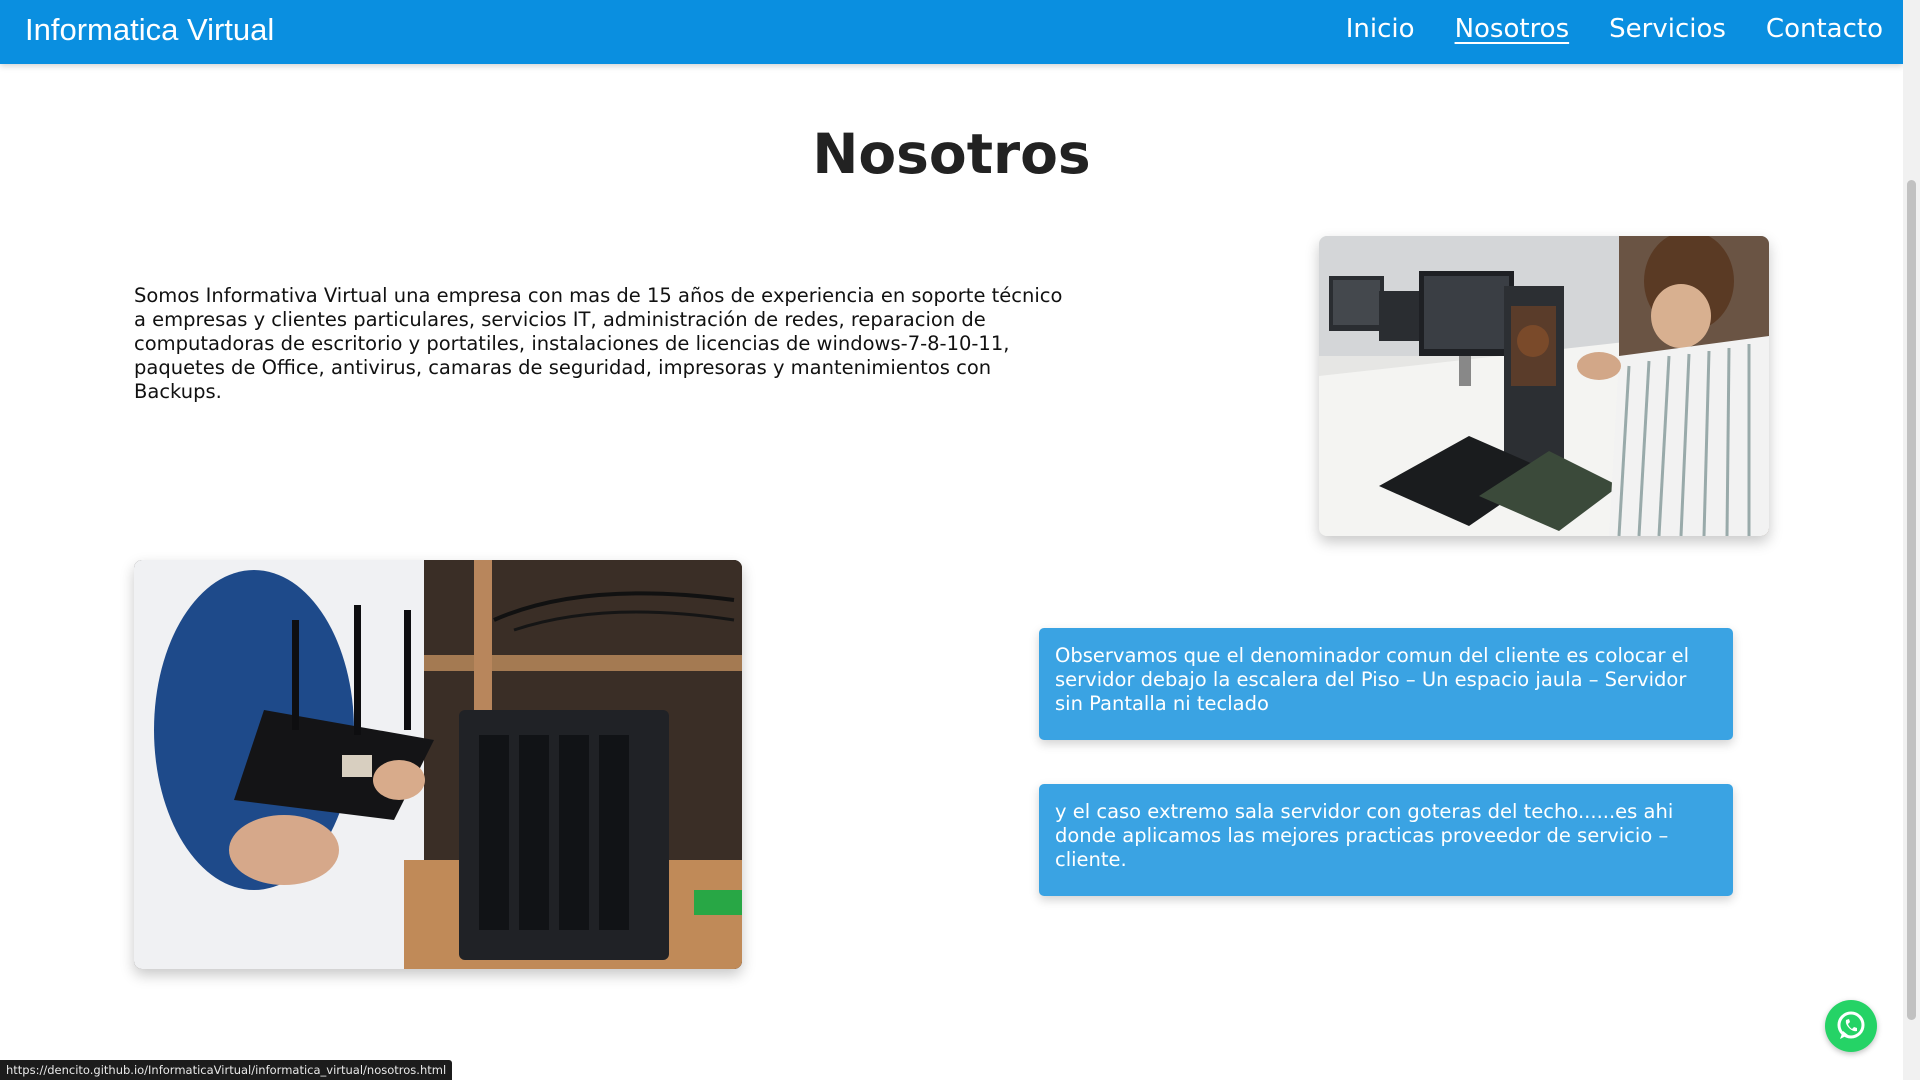 This screenshot has height=1080, width=1920. What do you see at coordinates (1667, 29) in the screenshot?
I see `nav-link-servicios: Servicios` at bounding box center [1667, 29].